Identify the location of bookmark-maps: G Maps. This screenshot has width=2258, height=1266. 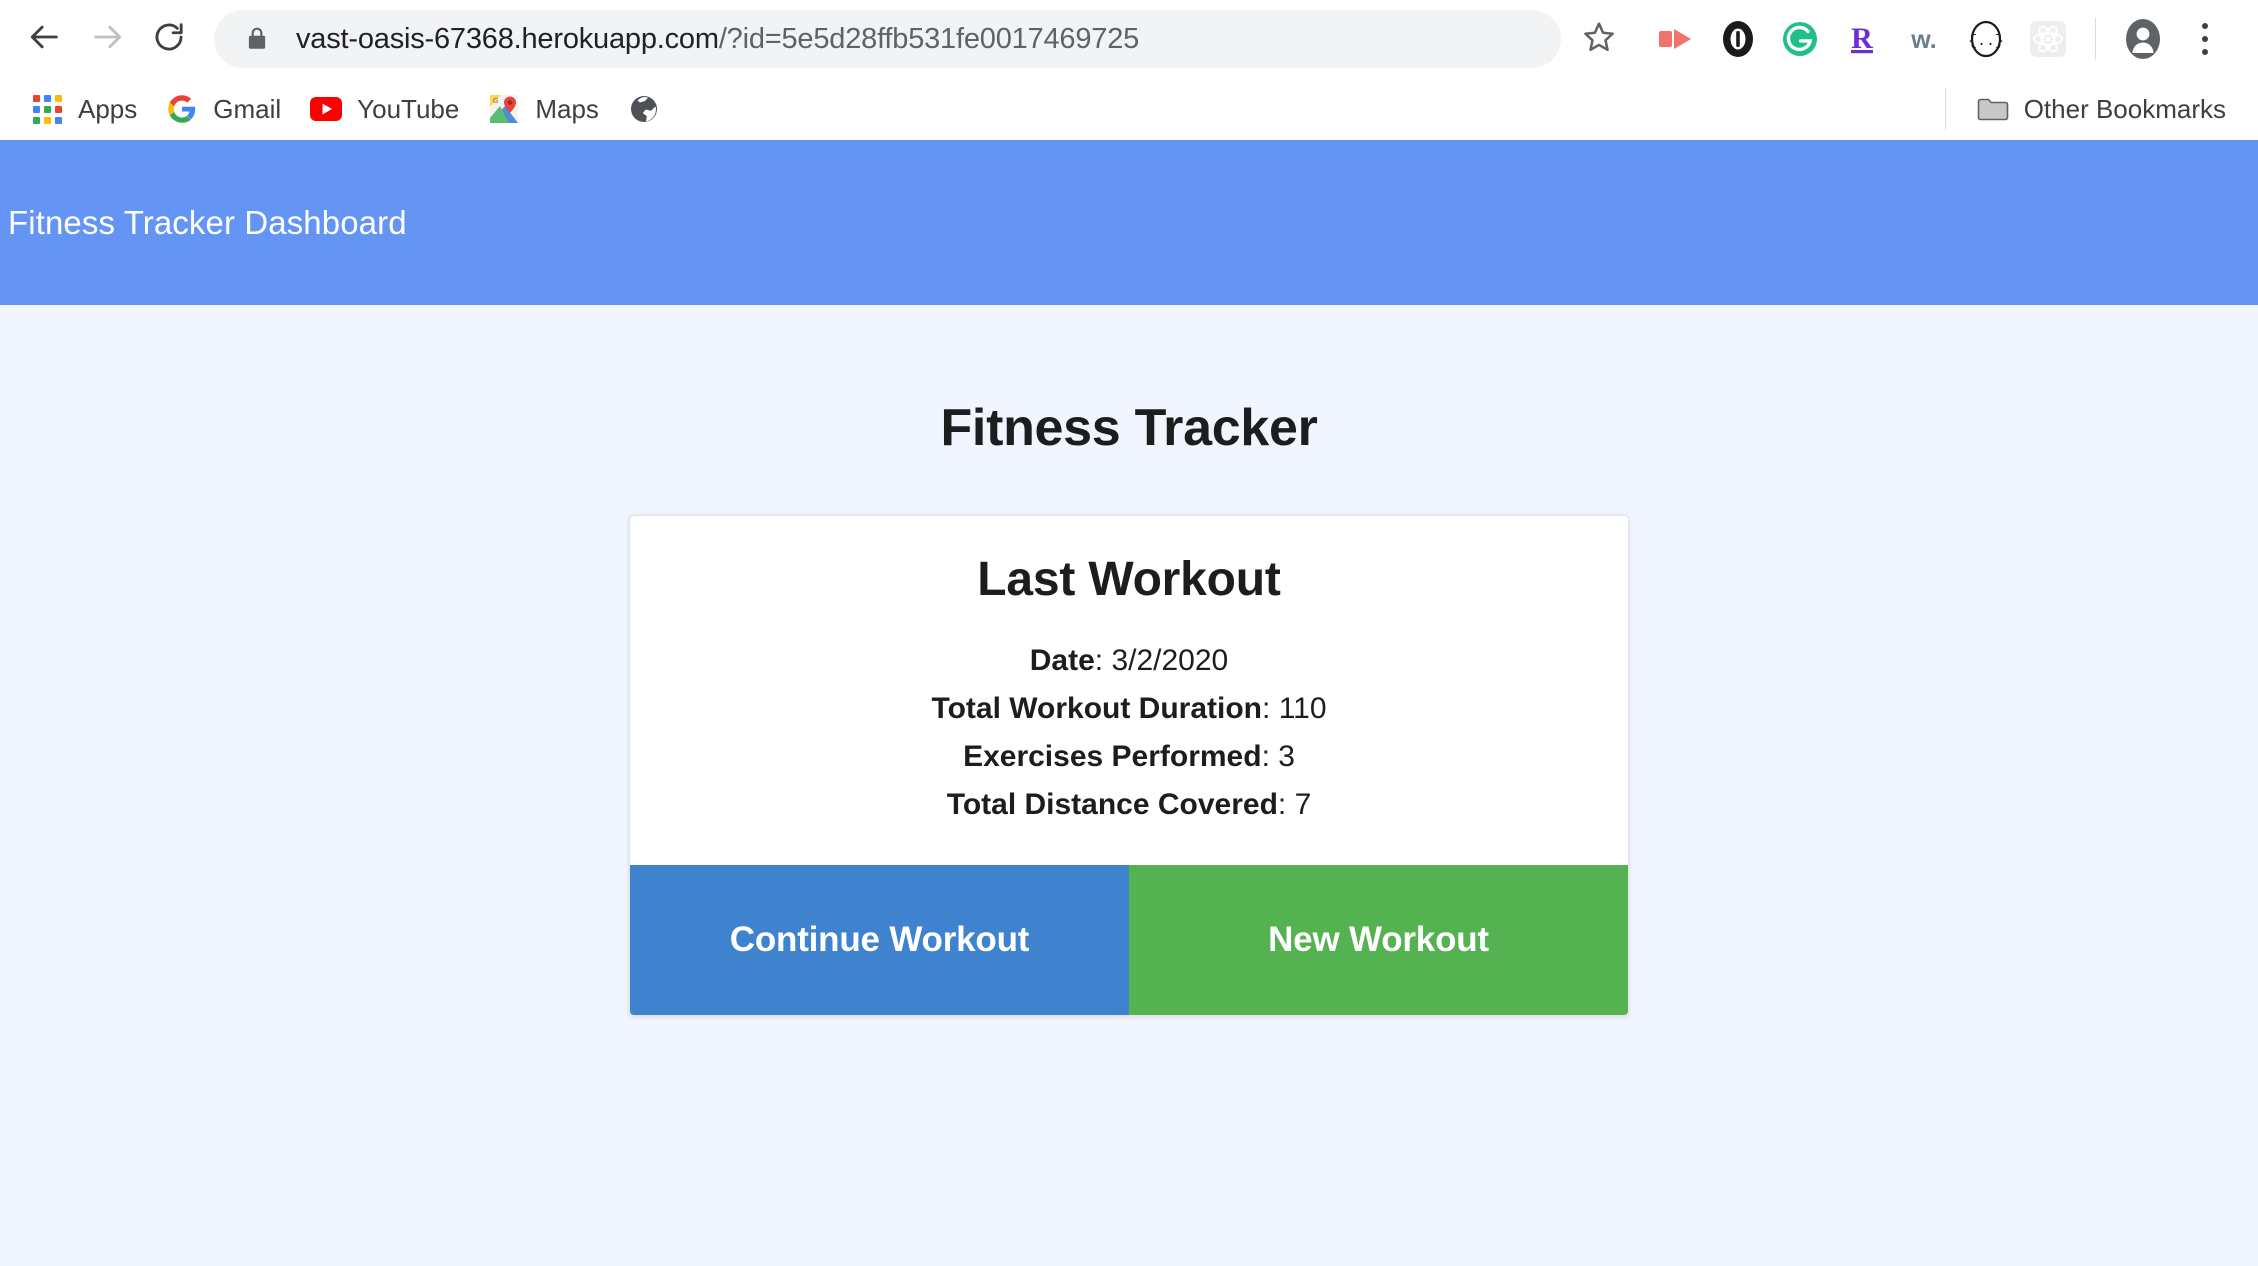
(543, 109).